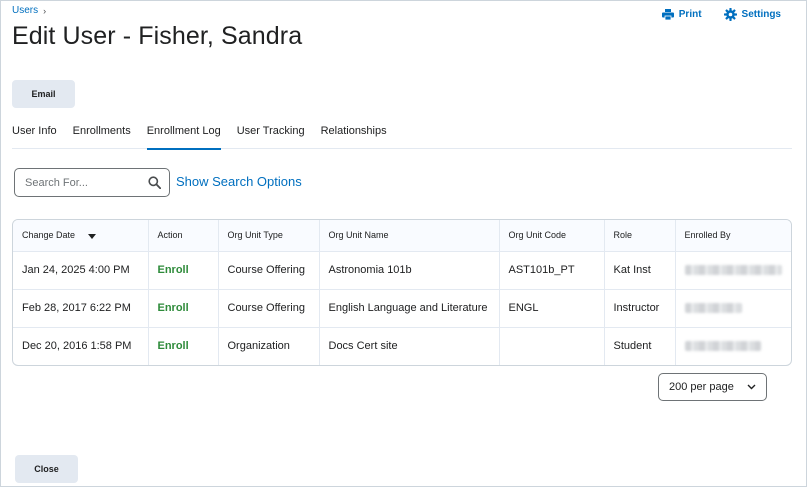 This screenshot has width=807, height=487. Describe the element at coordinates (91, 236) in the screenshot. I see `sort-down-icon` at that location.